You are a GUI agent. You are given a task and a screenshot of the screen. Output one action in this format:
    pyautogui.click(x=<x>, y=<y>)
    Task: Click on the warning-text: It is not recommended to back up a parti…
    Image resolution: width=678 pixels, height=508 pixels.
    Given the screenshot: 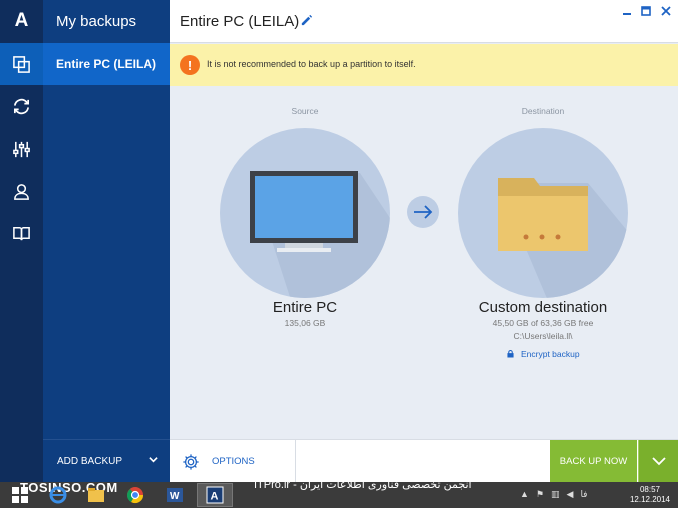 What is the action you would take?
    pyautogui.click(x=311, y=64)
    